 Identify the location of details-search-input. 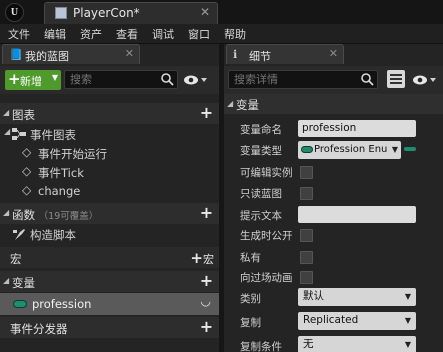
(303, 79).